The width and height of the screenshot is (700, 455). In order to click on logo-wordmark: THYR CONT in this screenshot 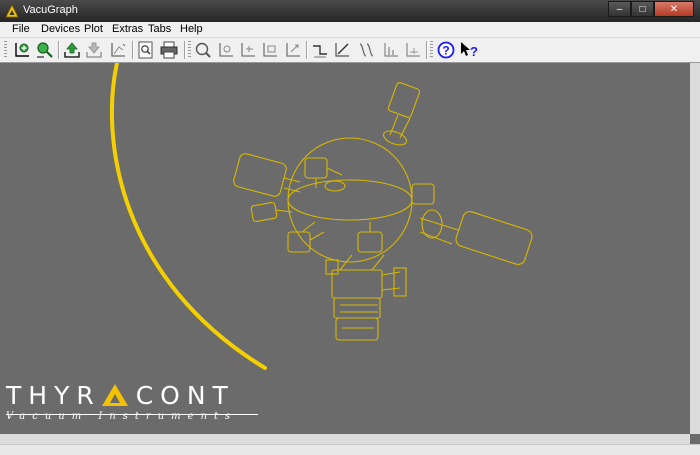, I will do `click(120, 395)`.